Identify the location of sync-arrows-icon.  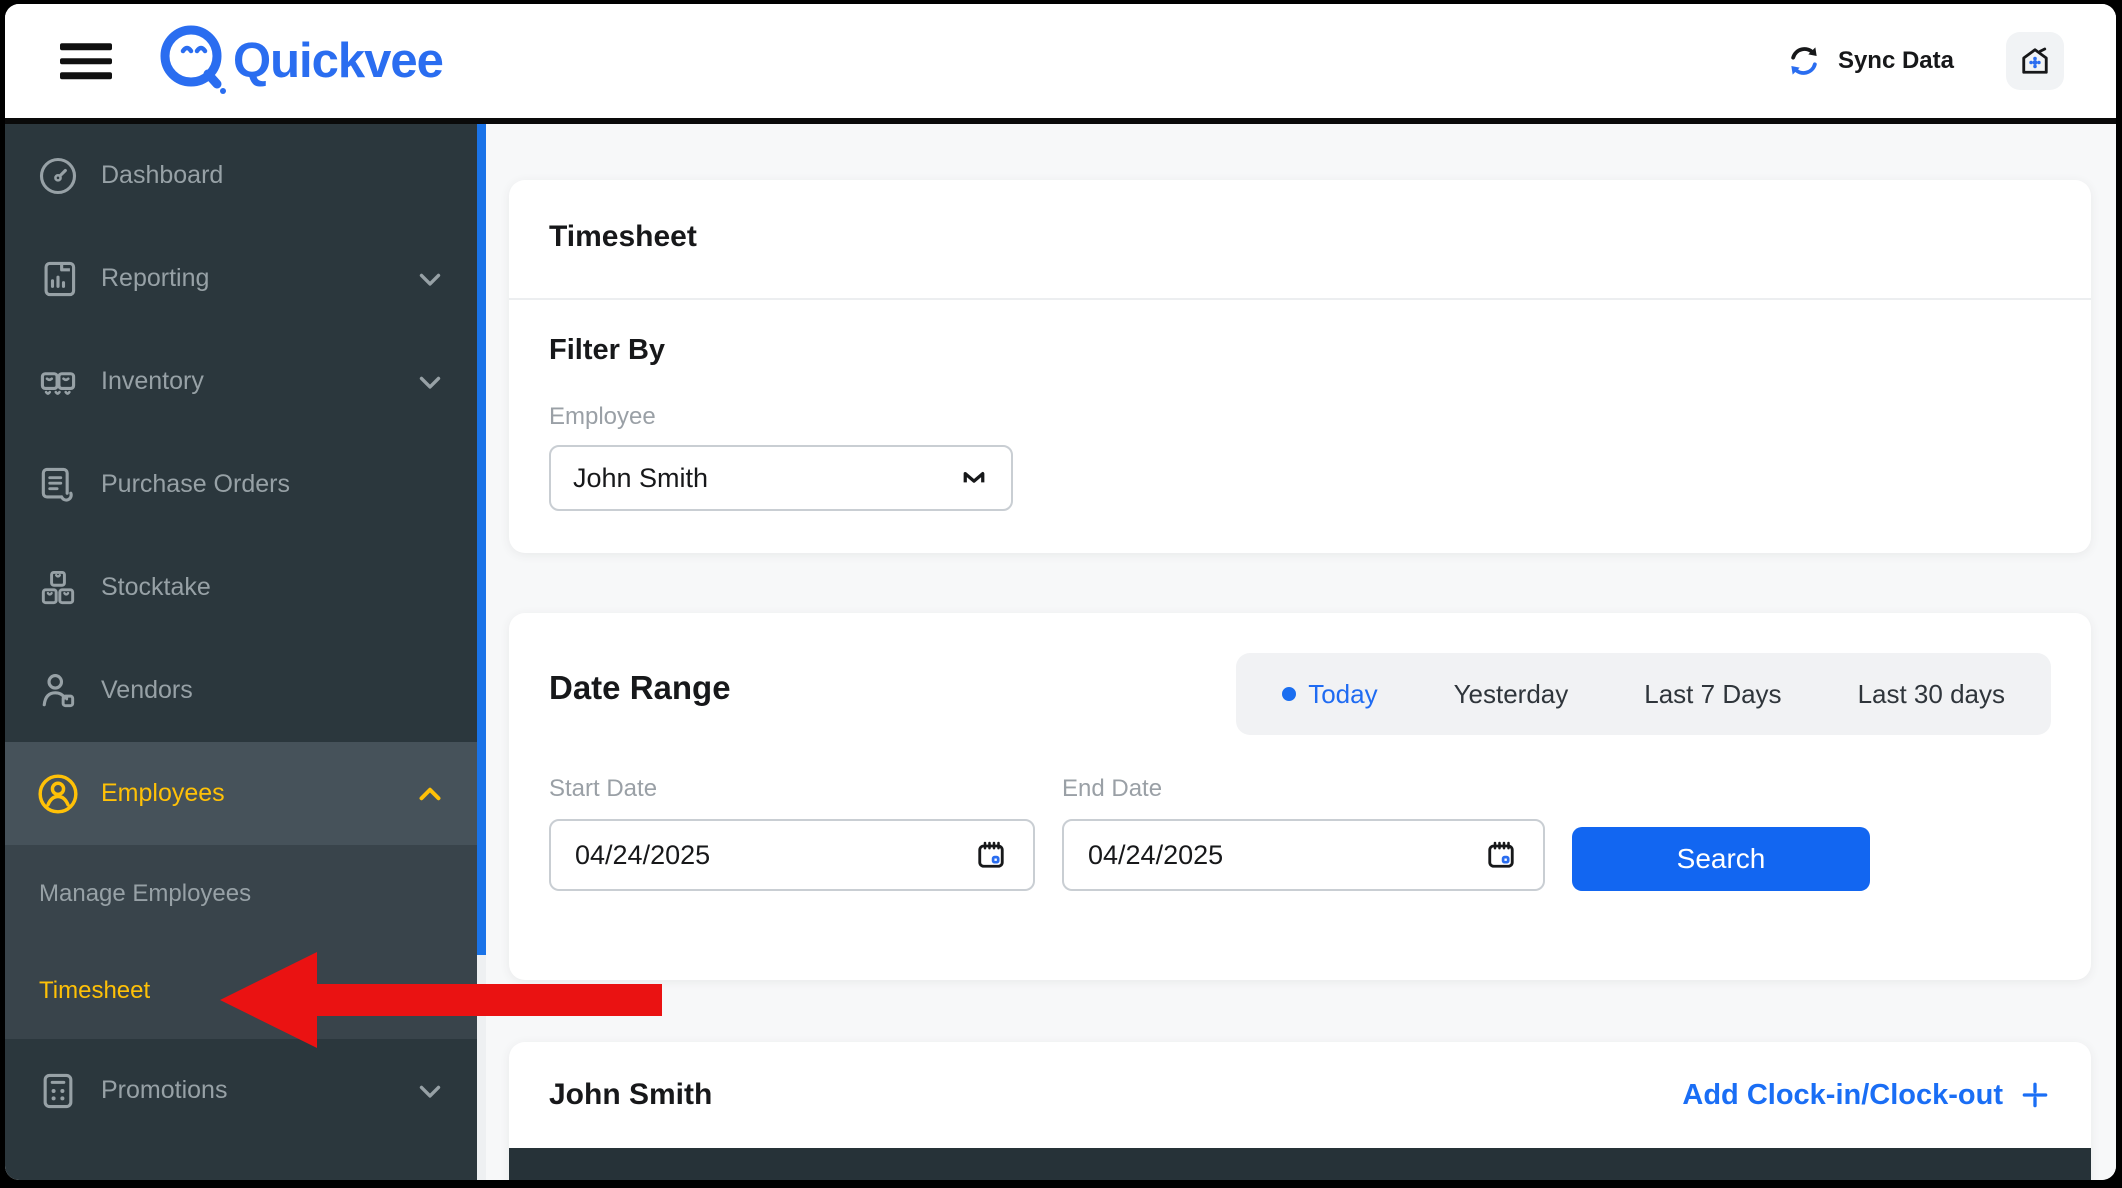
(1804, 61).